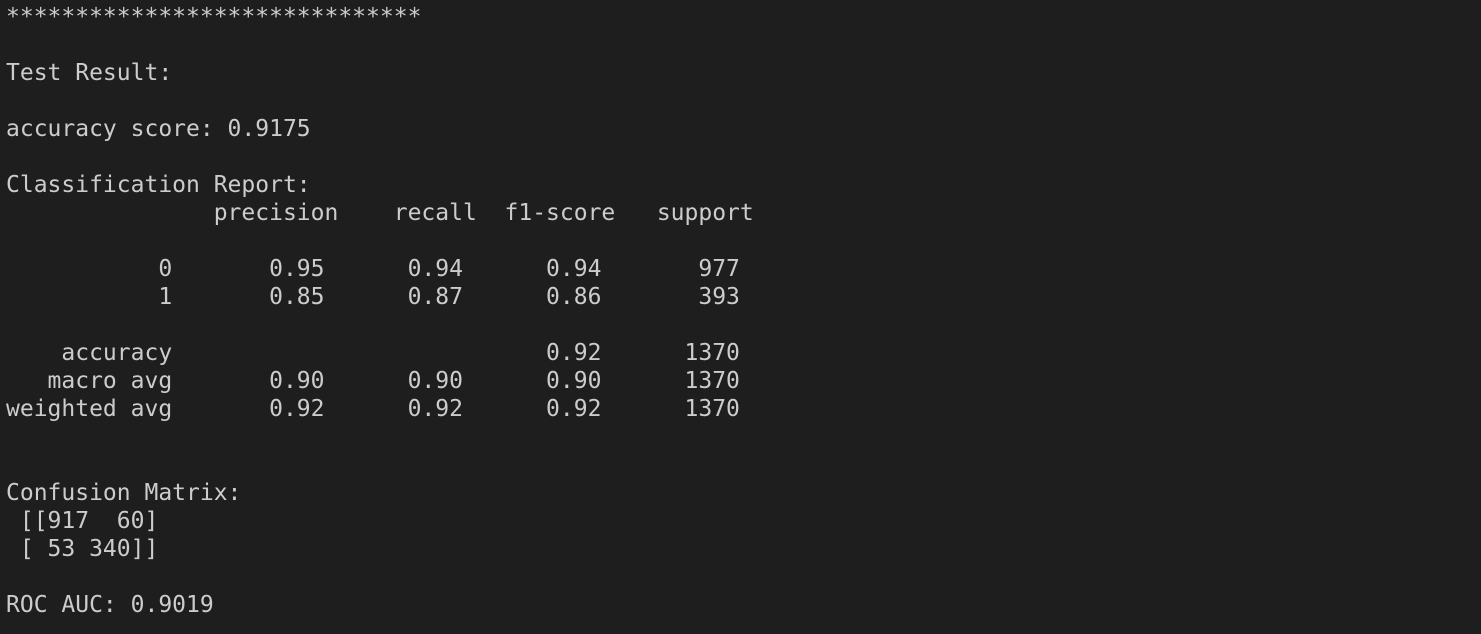 The height and width of the screenshot is (634, 1481). What do you see at coordinates (373, 269) in the screenshot?
I see `report-row-class-0: 0 0.95 0.94 0.94 977` at bounding box center [373, 269].